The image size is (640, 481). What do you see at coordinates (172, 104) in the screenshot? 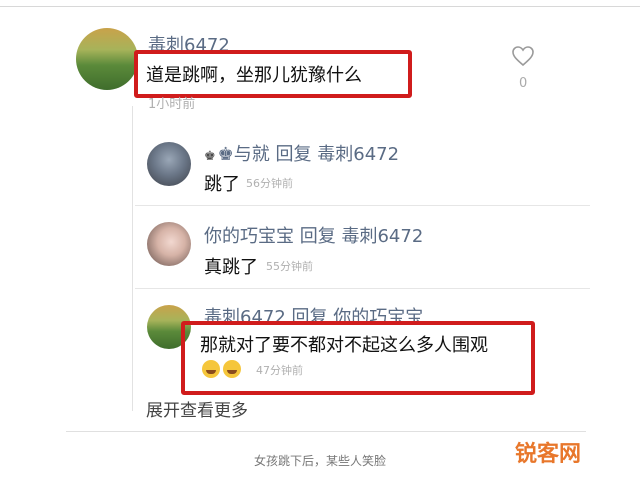
I see `main-comment-time: 1小时前` at bounding box center [172, 104].